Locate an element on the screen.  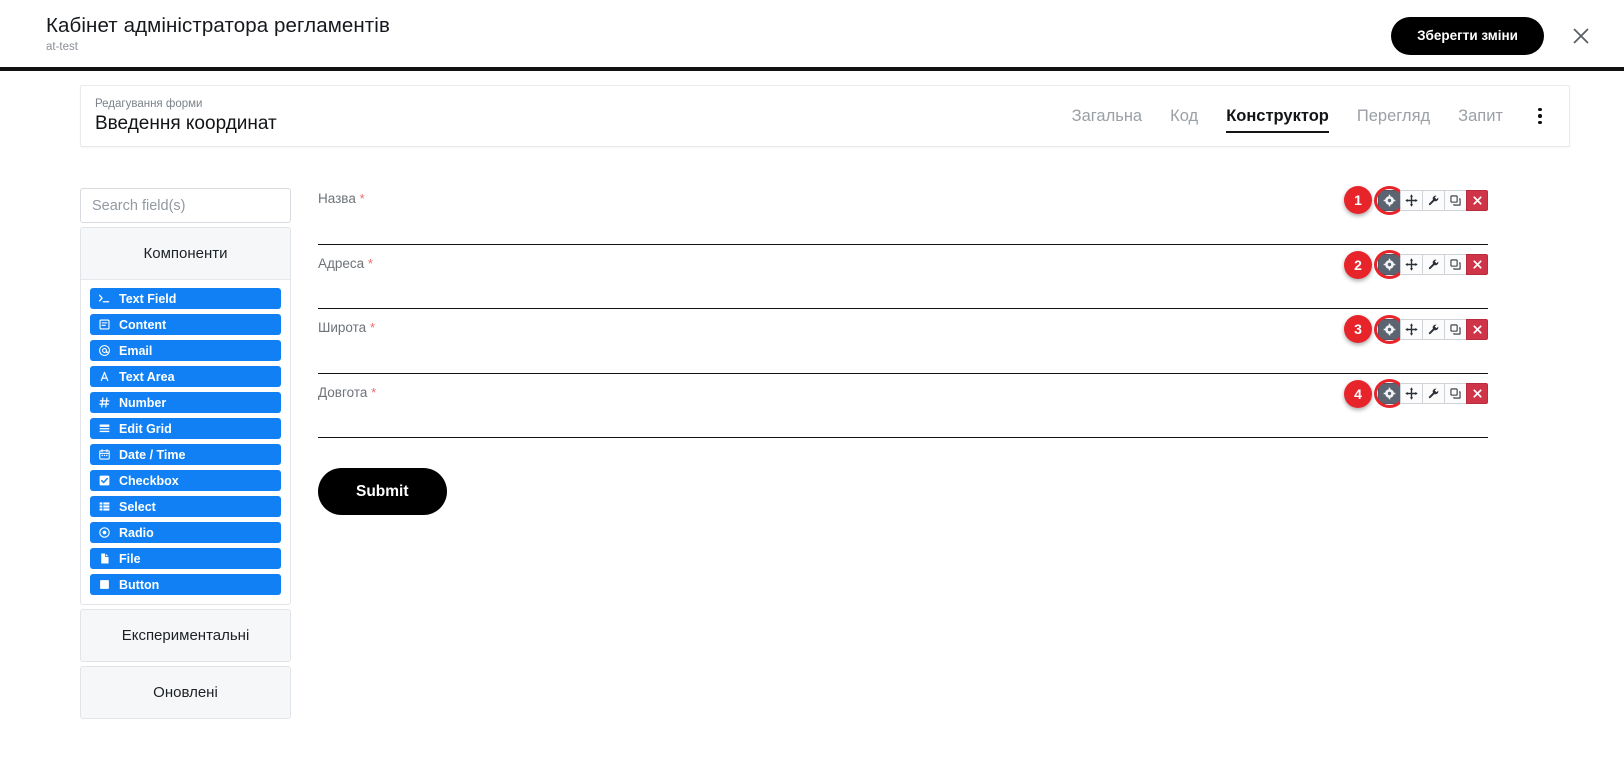
app-title: Кабінет адміністратора регламентів is located at coordinates (218, 25).